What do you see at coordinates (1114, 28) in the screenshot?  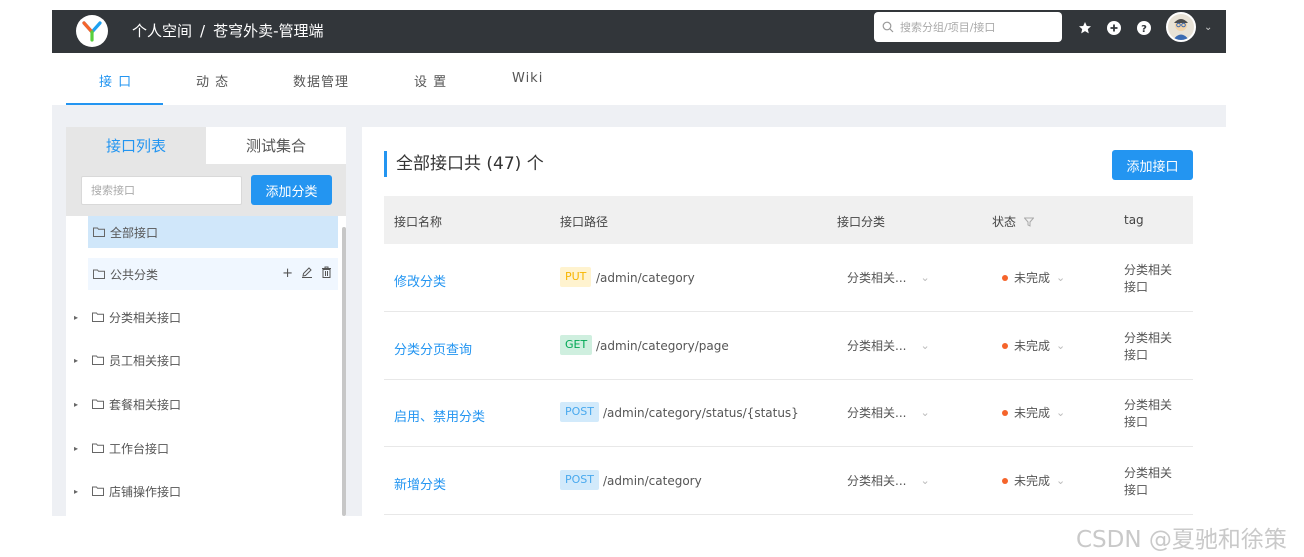 I see `plus-circle-icon` at bounding box center [1114, 28].